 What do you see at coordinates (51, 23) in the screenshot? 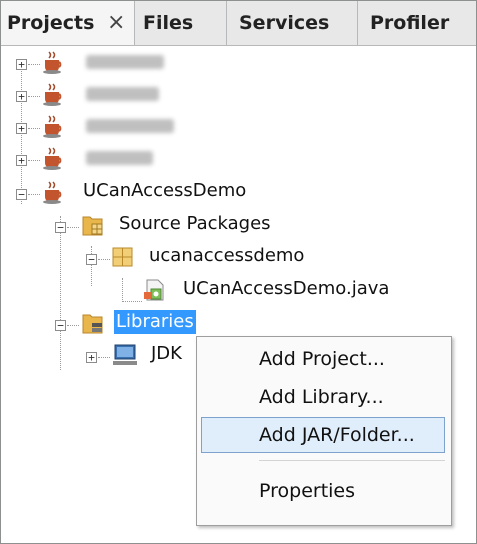
I see `tab-projects-label: Projects` at bounding box center [51, 23].